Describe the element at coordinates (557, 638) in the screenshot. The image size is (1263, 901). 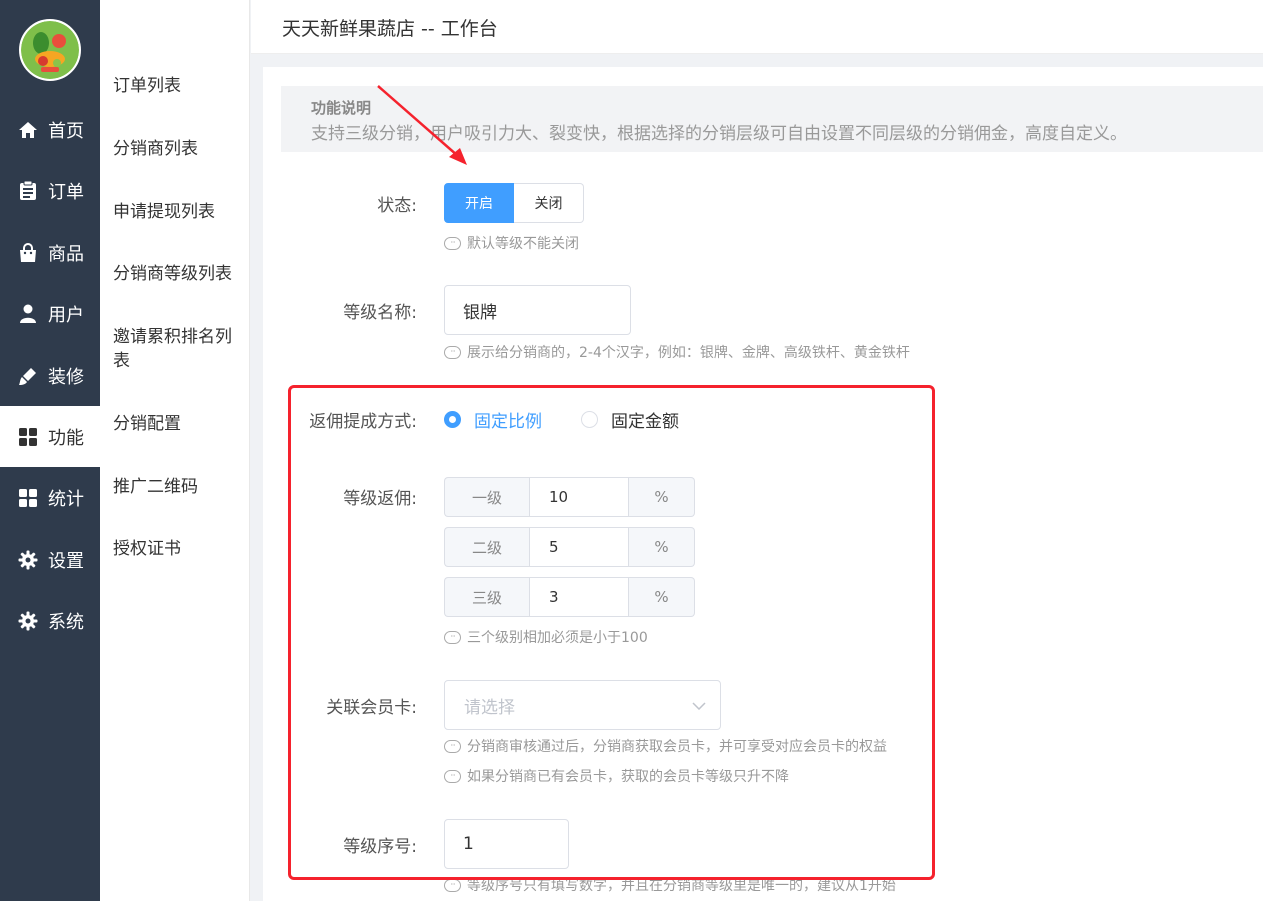
I see `rebate-hint-text: 三个级别相加必须是小于100` at that location.